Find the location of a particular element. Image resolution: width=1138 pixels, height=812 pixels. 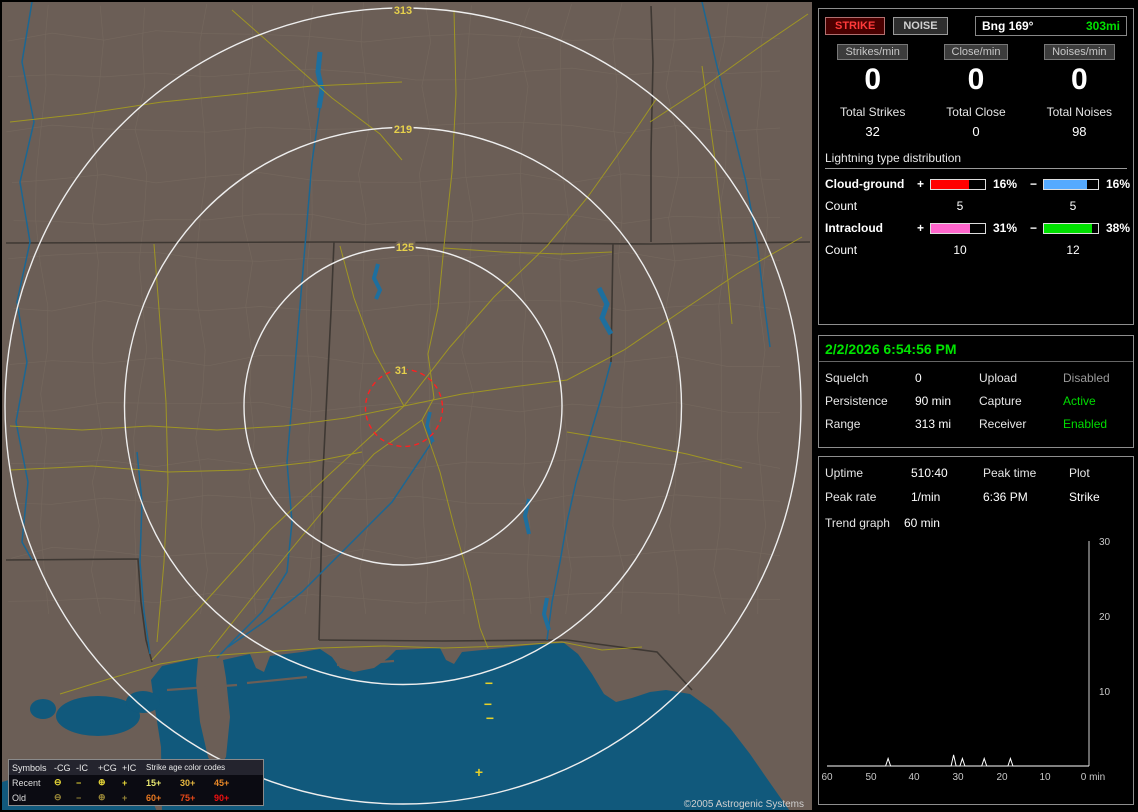

legend-old-label: Old is located at coordinates (19, 797).